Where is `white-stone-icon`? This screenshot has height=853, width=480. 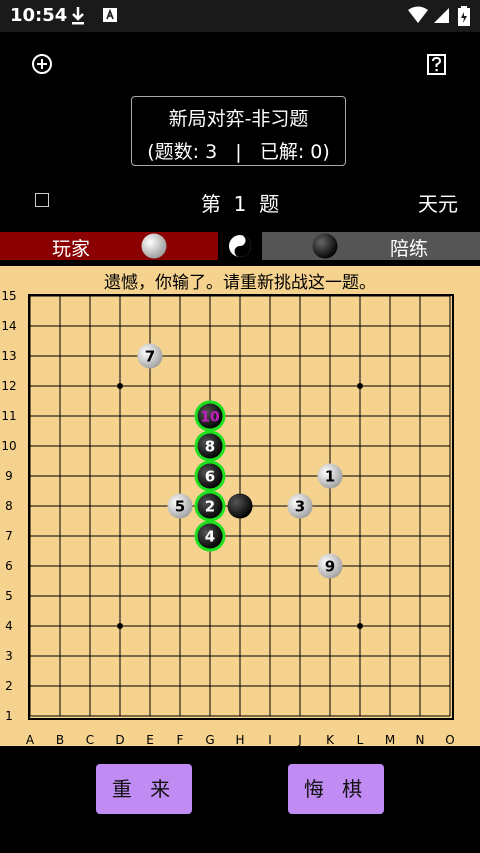 white-stone-icon is located at coordinates (154, 246).